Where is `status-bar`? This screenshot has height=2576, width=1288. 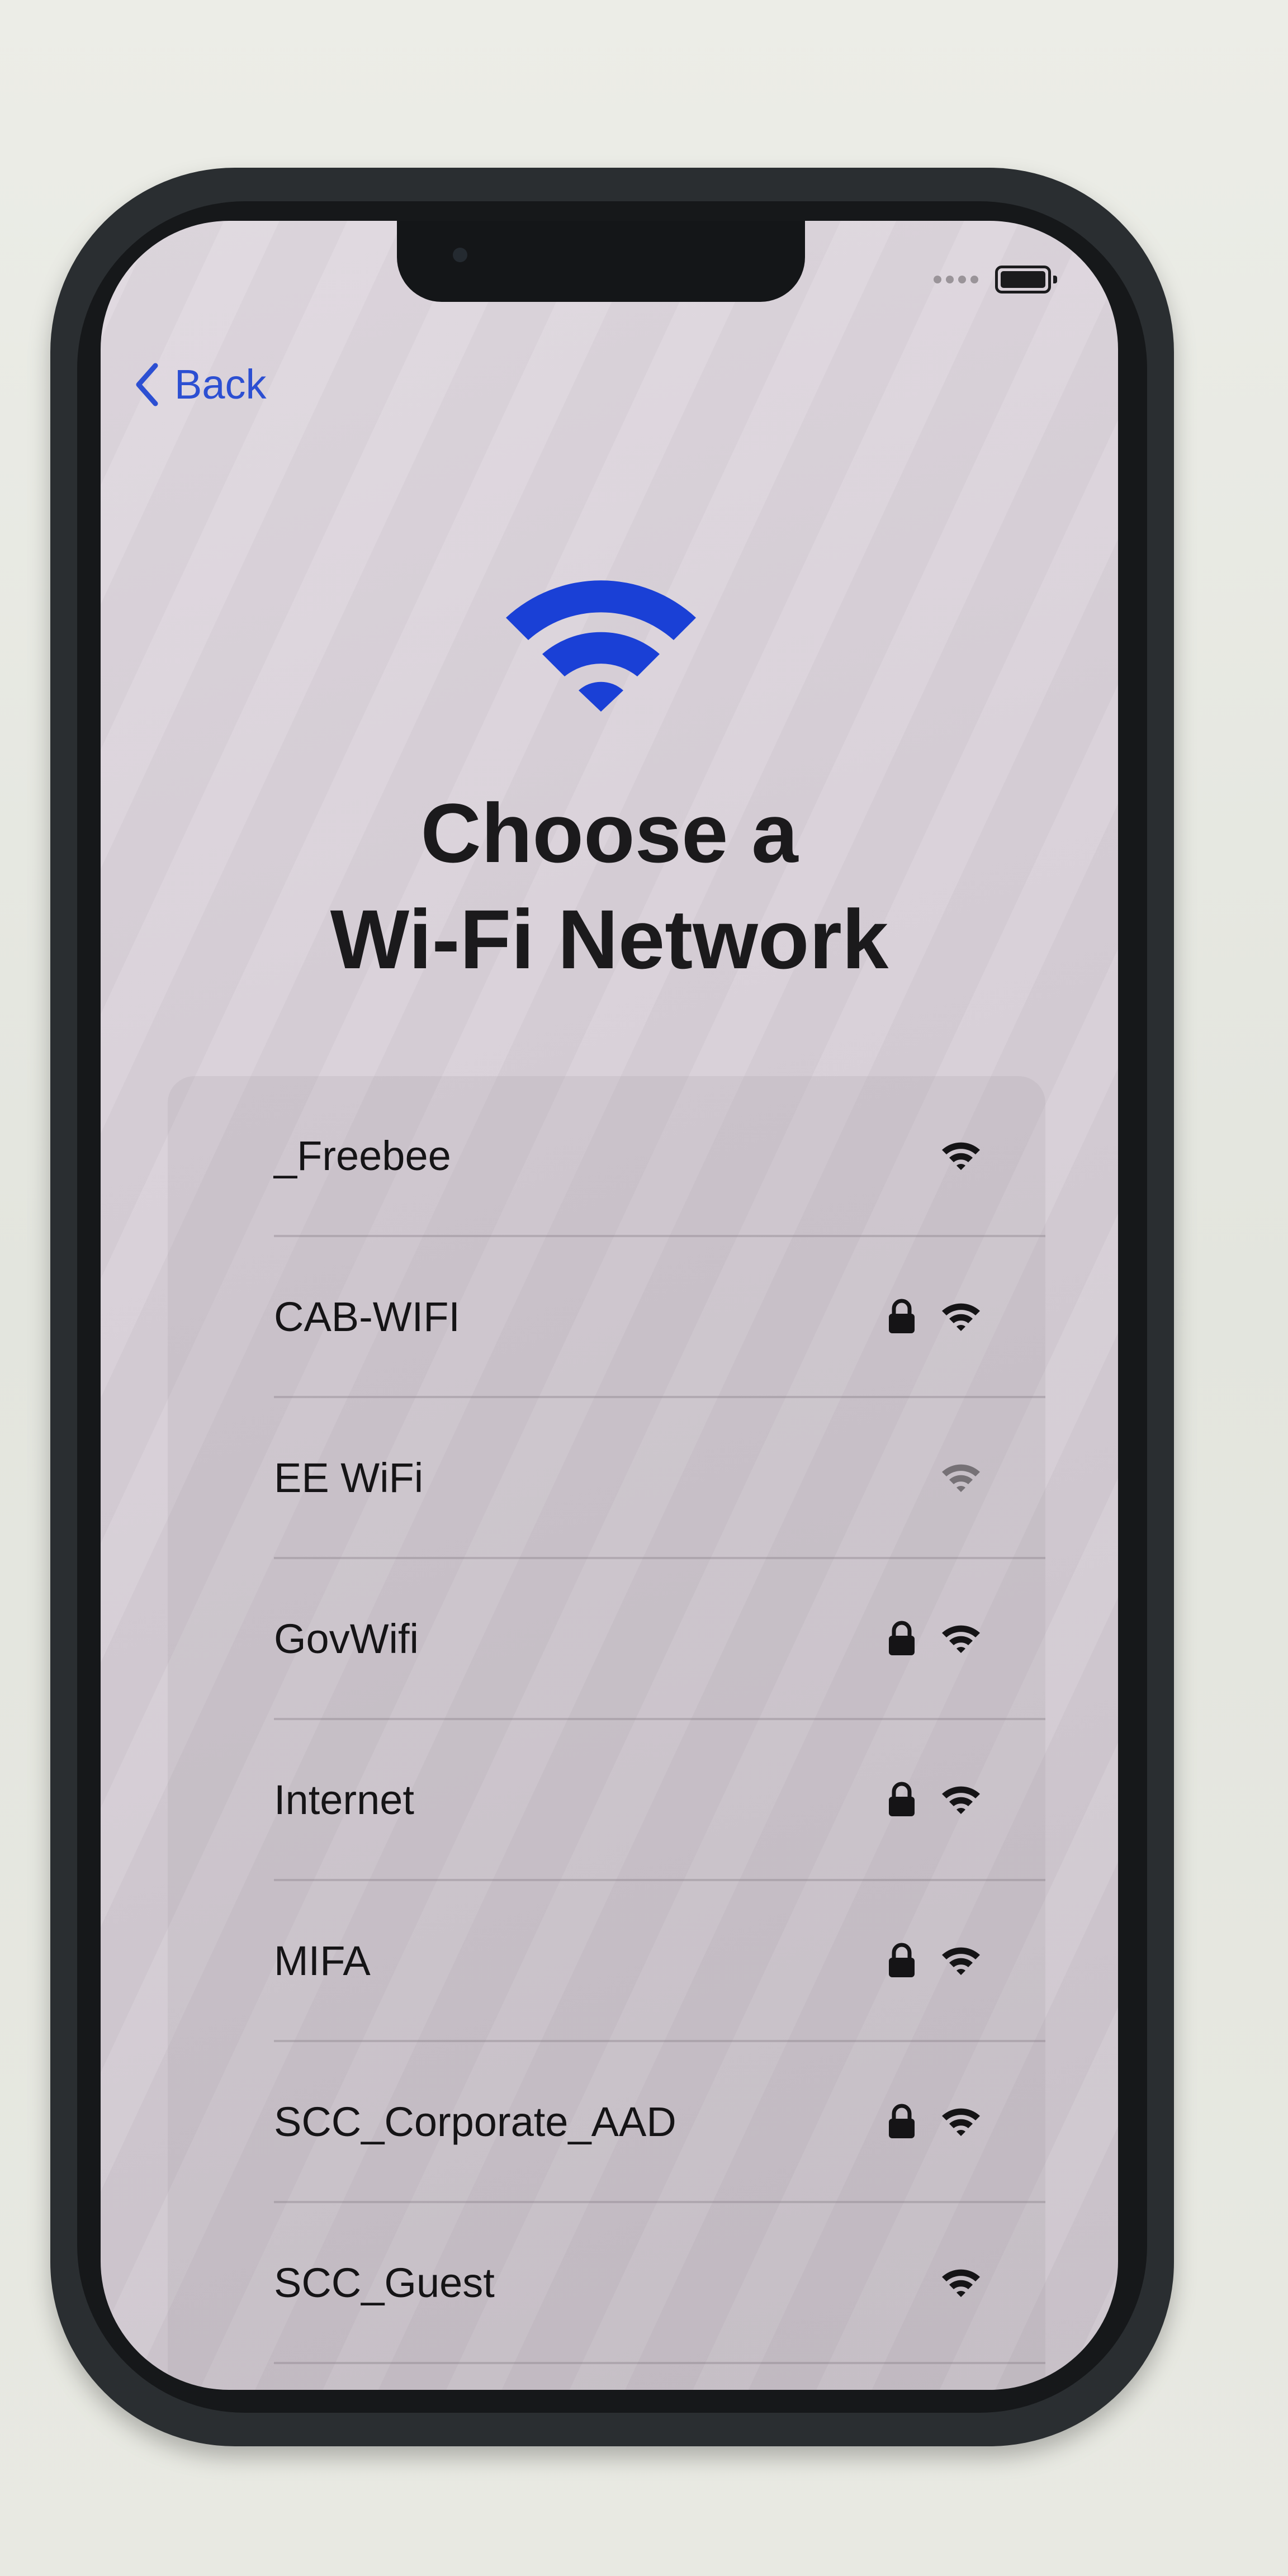
status-bar is located at coordinates (996, 279).